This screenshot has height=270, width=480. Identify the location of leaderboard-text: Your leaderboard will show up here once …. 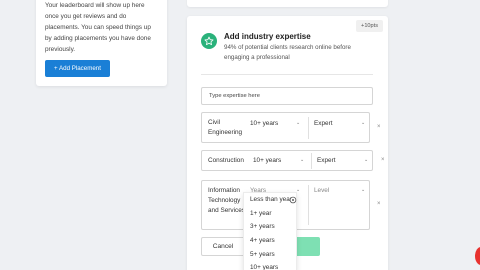
(98, 27).